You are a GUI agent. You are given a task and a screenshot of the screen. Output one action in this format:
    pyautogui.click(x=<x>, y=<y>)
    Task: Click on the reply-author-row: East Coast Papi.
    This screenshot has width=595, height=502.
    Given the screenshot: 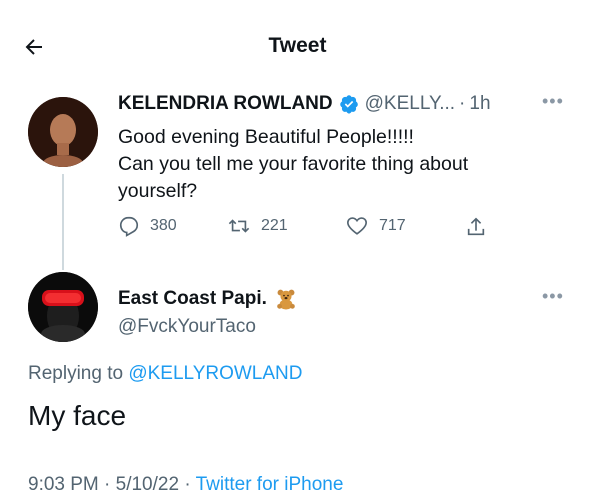 What is the action you would take?
    pyautogui.click(x=207, y=299)
    